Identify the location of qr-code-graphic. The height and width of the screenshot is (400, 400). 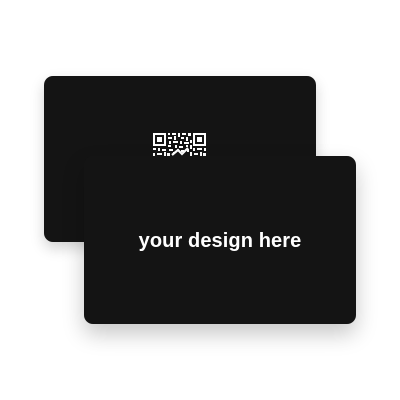
(179, 144).